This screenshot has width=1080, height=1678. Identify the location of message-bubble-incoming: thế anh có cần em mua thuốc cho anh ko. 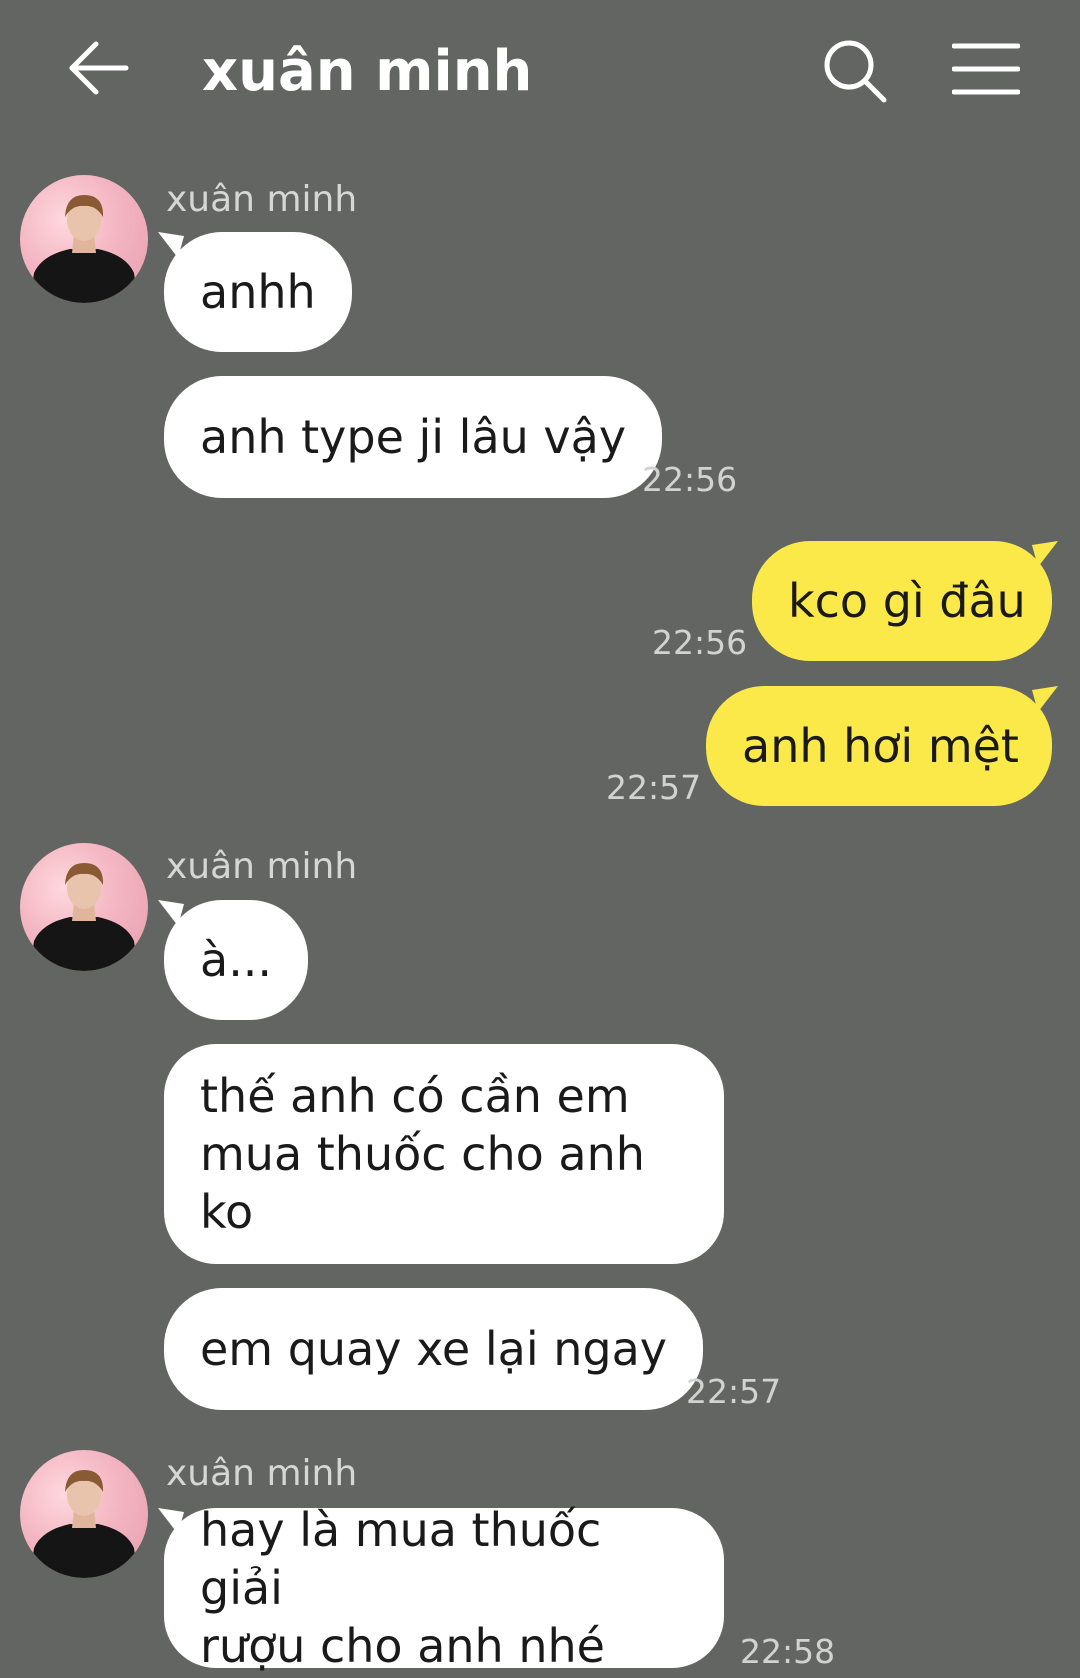
(444, 1154).